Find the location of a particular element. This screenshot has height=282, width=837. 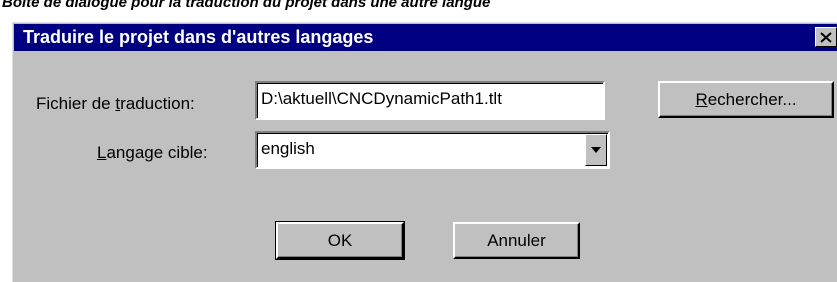

target-language-select: english is located at coordinates (432, 150).